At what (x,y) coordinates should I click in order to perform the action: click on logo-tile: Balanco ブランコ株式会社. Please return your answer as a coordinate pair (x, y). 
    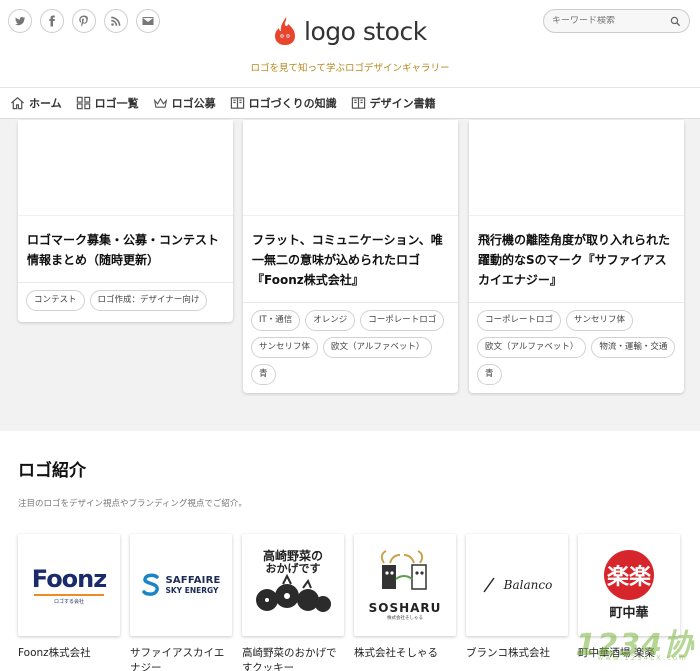
    Looking at the image, I should click on (517, 597).